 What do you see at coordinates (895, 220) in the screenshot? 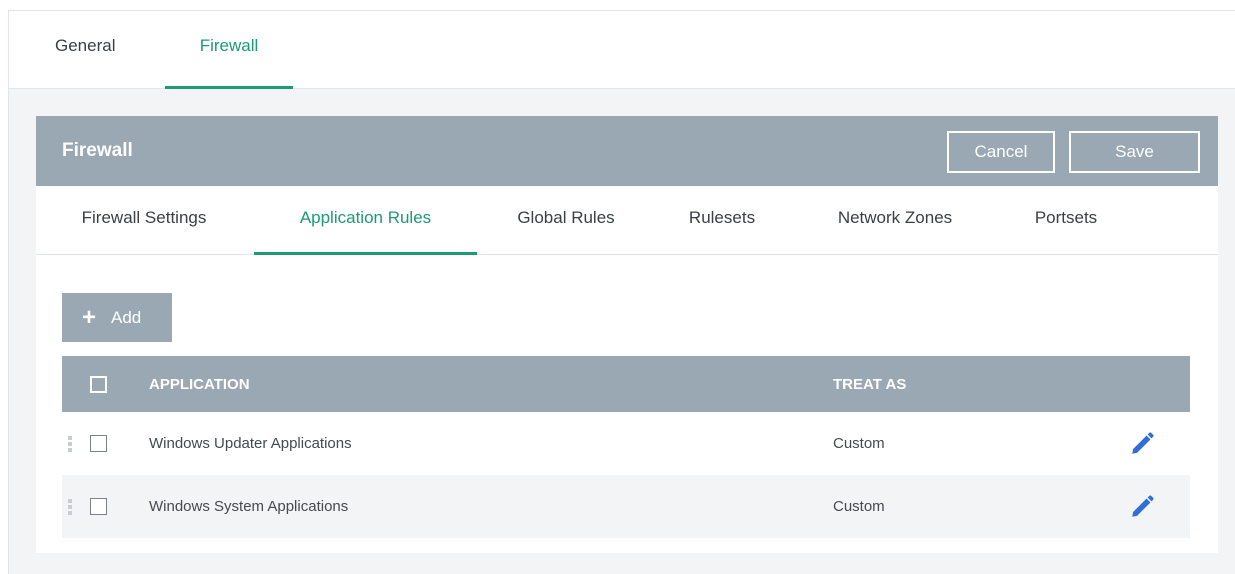
I see `tab-network-zones: Network Zones` at bounding box center [895, 220].